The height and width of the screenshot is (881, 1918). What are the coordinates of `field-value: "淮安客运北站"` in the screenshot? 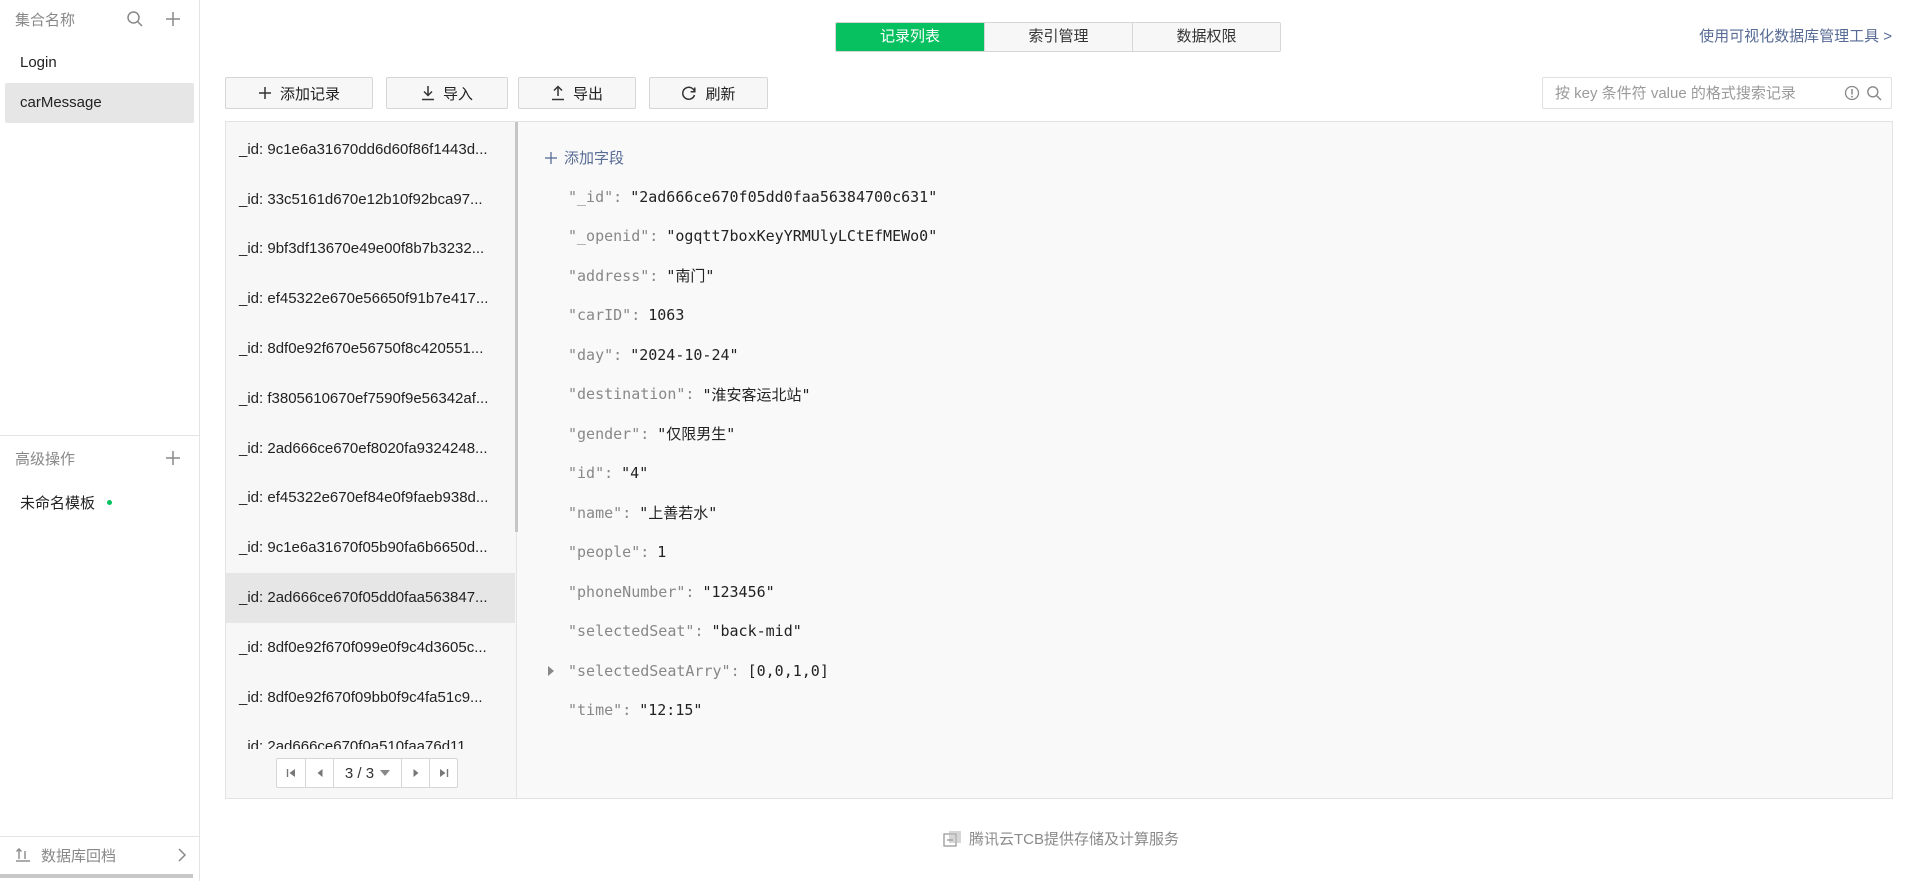 It's located at (756, 394).